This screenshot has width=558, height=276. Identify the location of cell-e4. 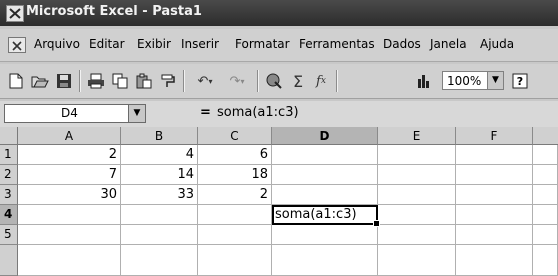
(417, 215).